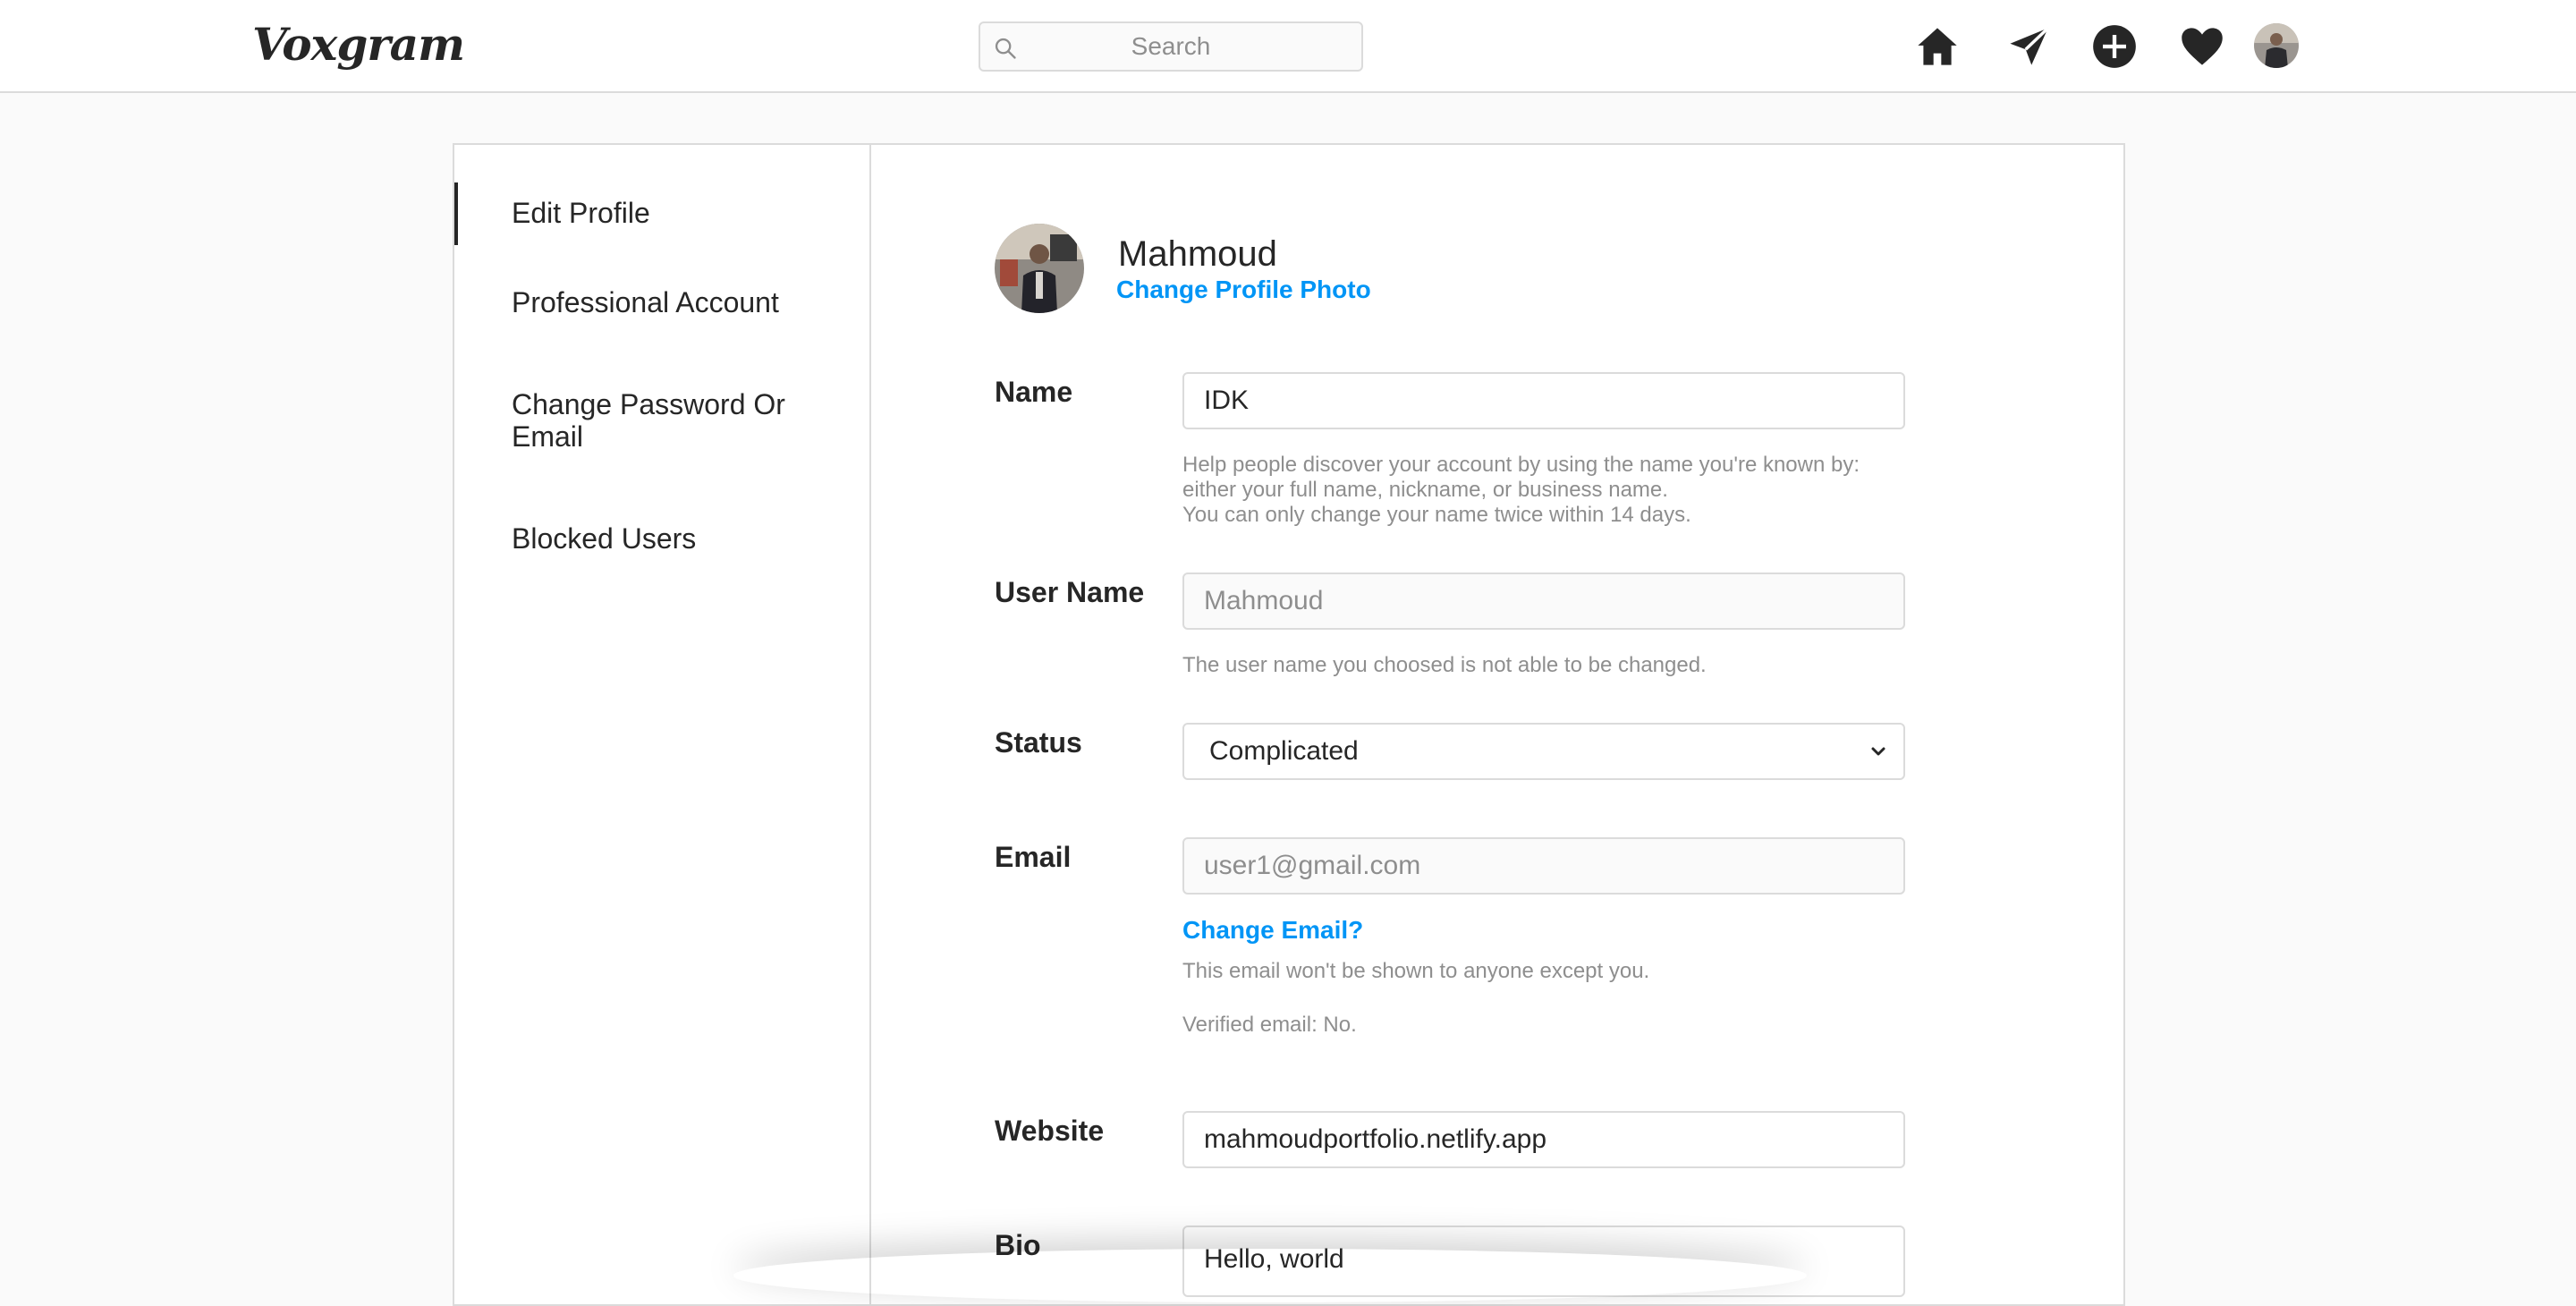  I want to click on home-icon, so click(1937, 47).